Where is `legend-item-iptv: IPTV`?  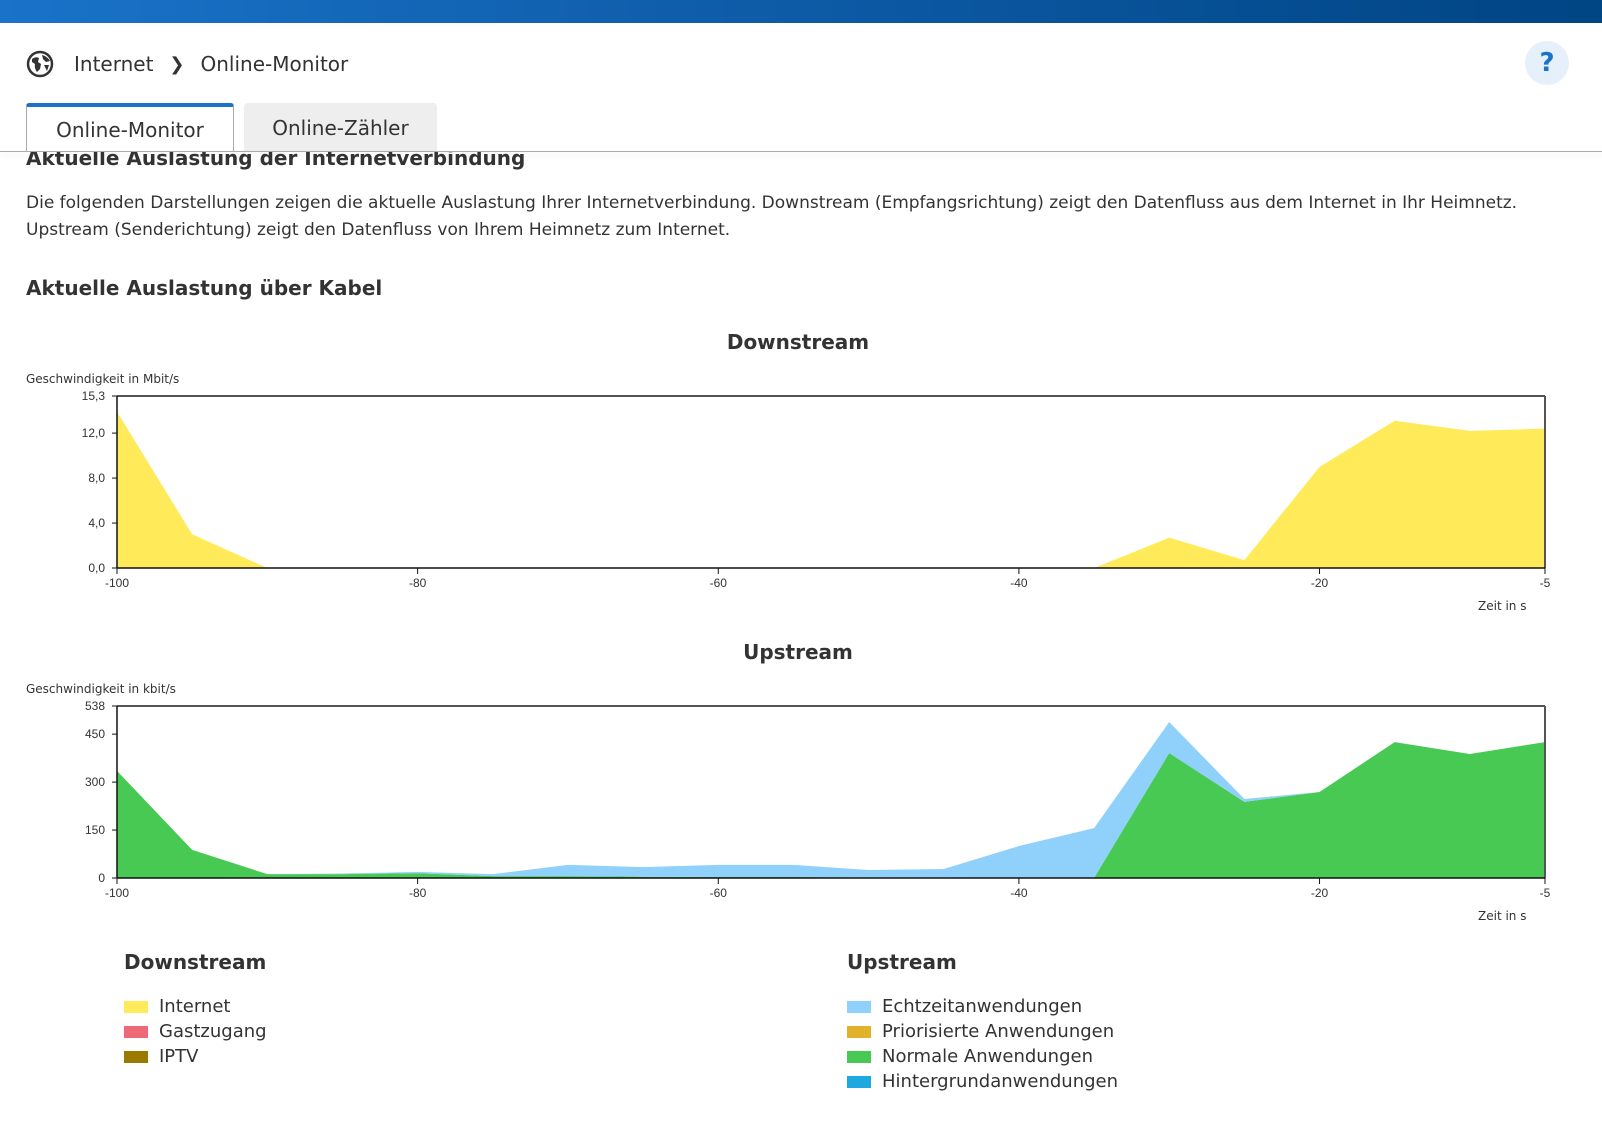
legend-item-iptv: IPTV is located at coordinates (195, 1056).